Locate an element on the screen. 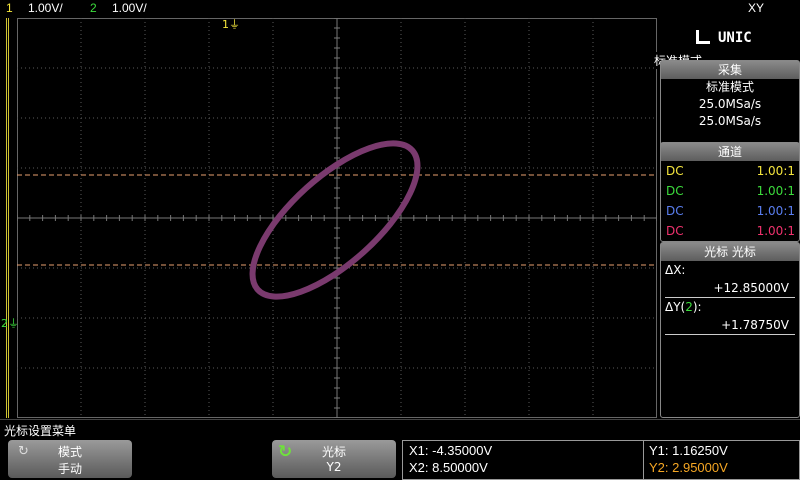 The height and width of the screenshot is (480, 800). delta-y-value: +1.78750V is located at coordinates (730, 325).